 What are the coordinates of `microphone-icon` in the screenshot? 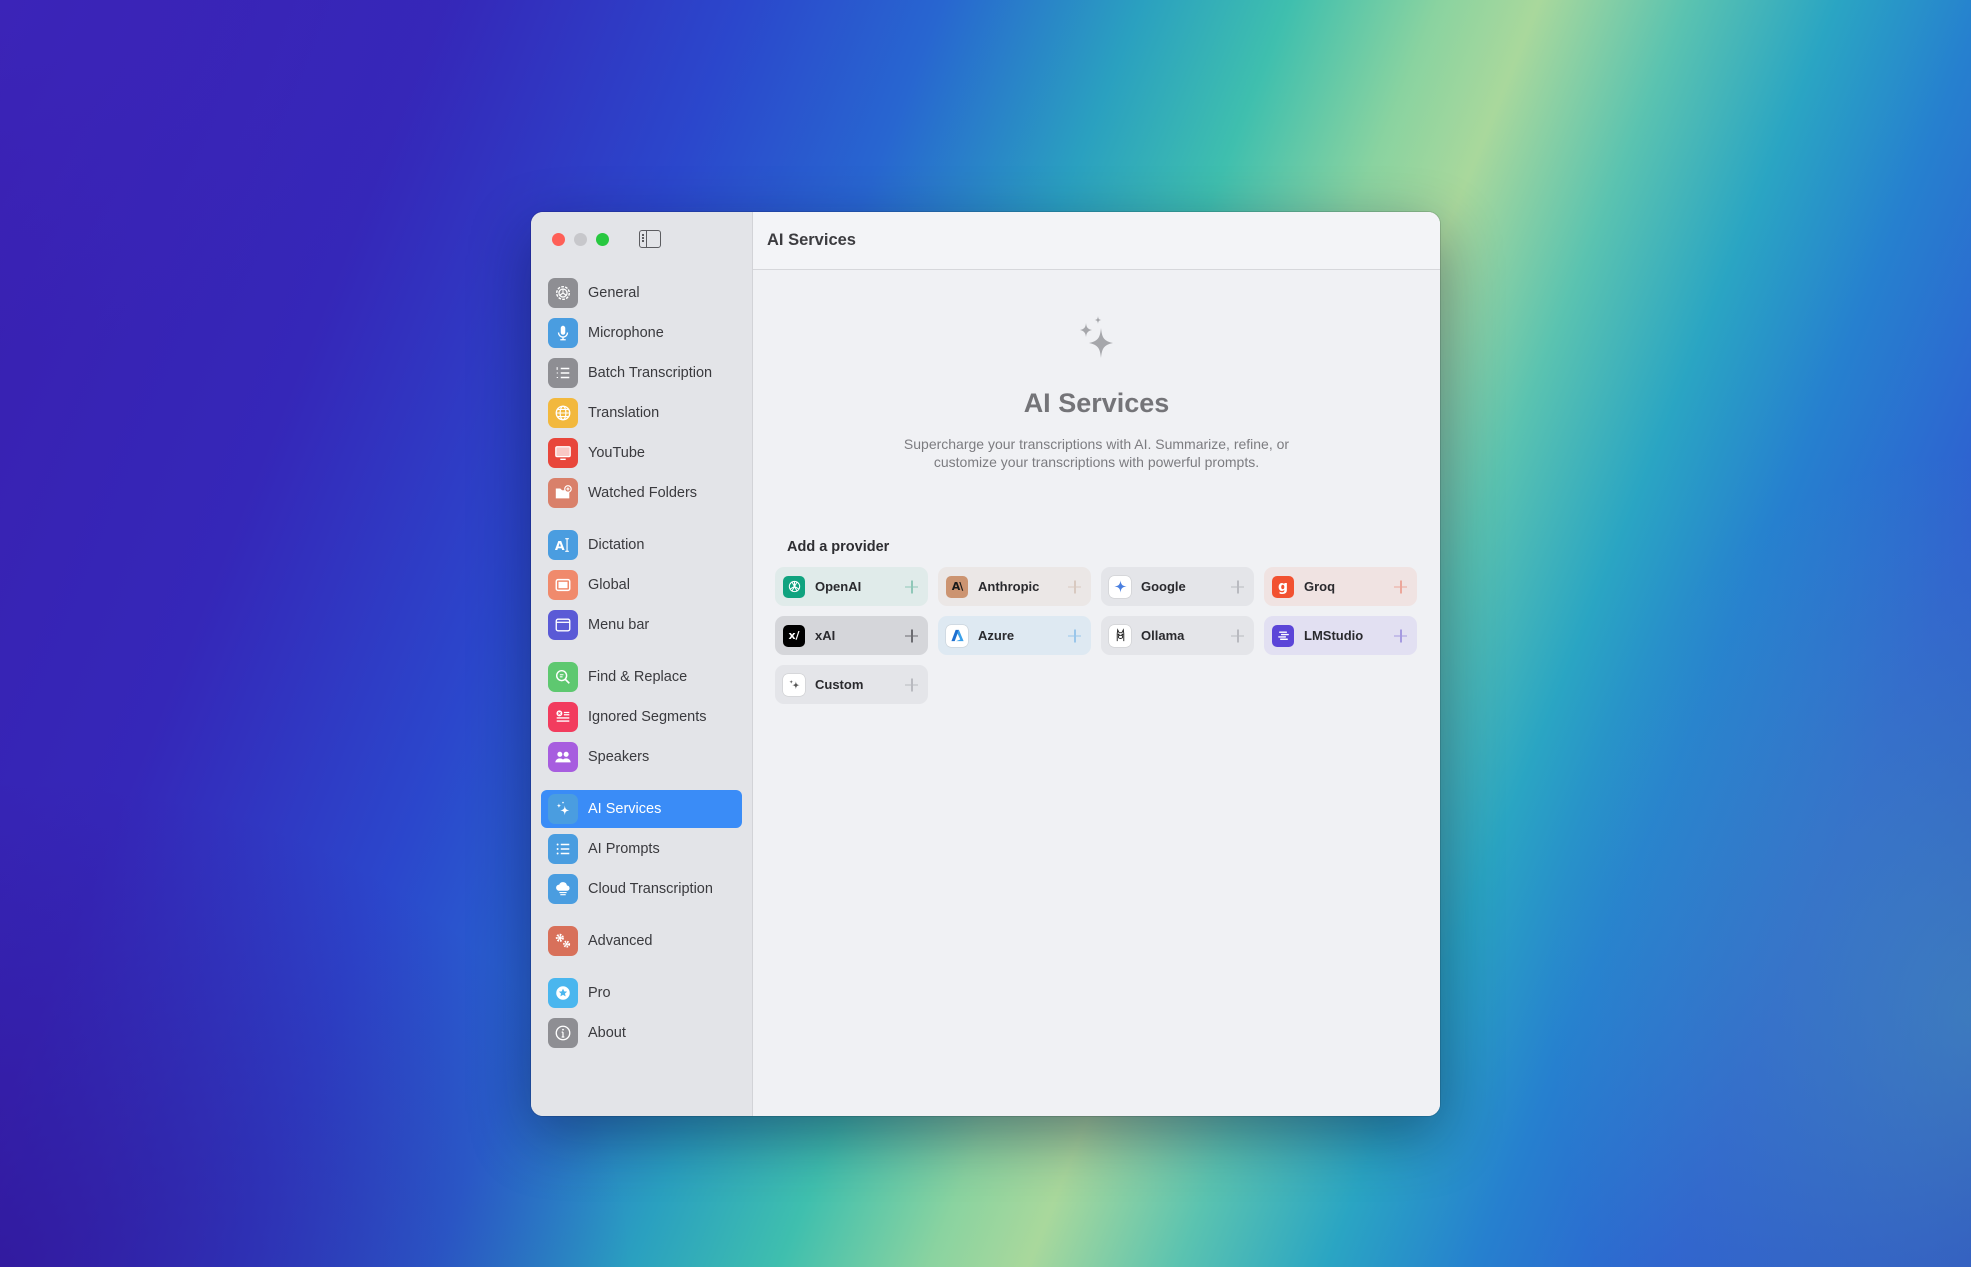 It's located at (563, 333).